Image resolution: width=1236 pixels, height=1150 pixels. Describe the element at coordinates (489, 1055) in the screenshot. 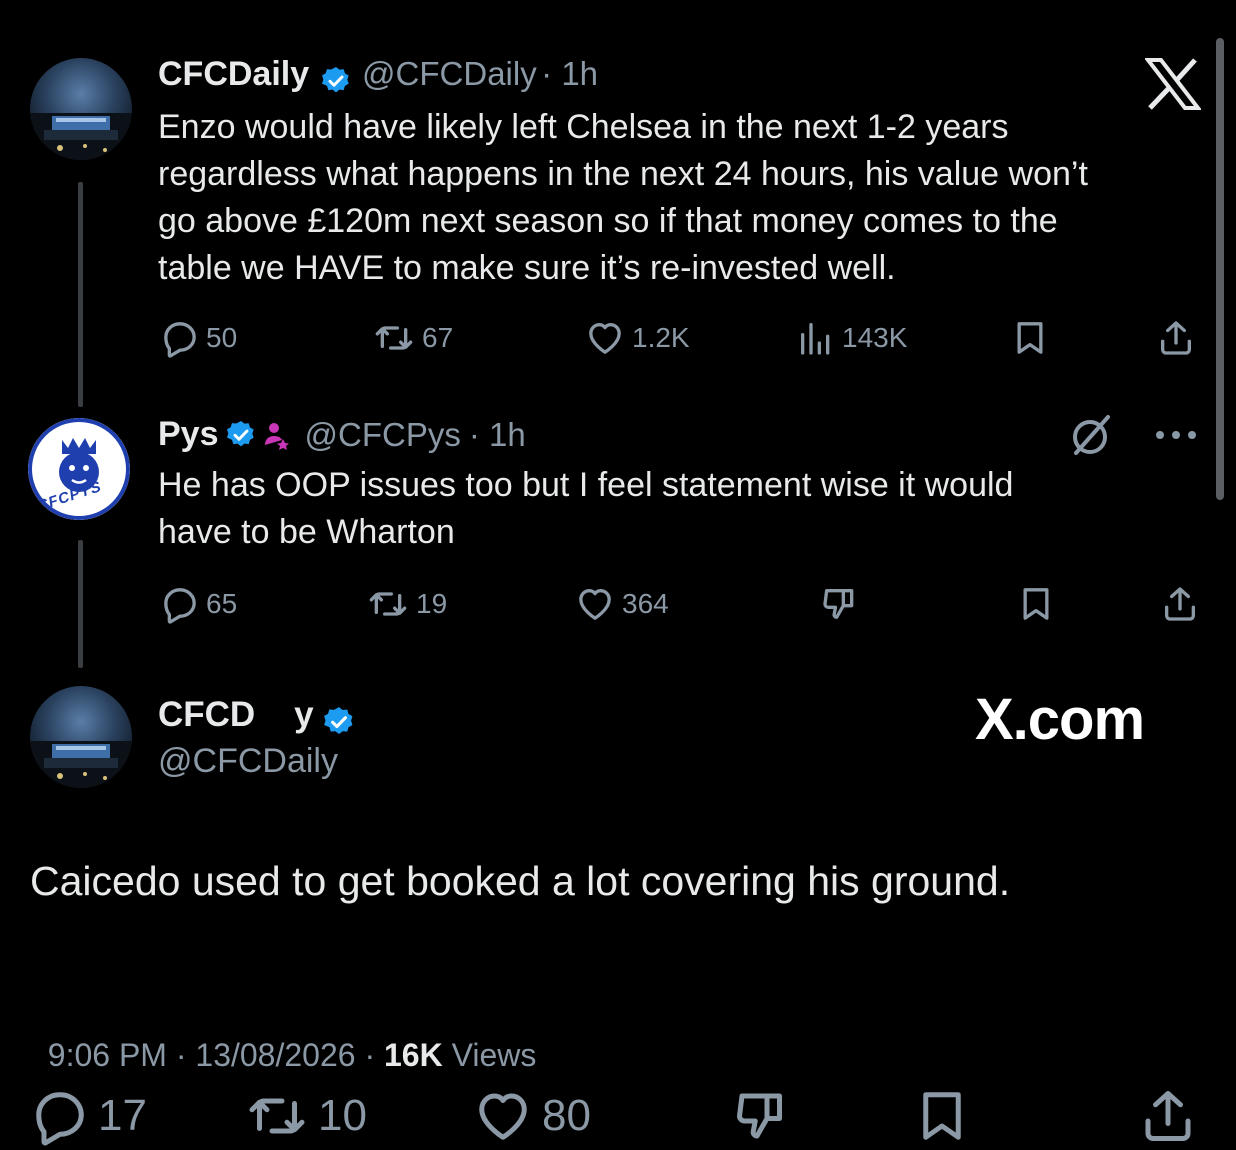

I see `views-label: Views` at that location.